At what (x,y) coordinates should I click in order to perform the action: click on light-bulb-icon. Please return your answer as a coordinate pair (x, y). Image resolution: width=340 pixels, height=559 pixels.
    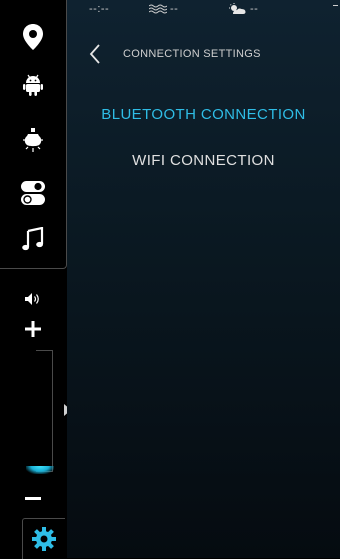
    Looking at the image, I should click on (33, 140).